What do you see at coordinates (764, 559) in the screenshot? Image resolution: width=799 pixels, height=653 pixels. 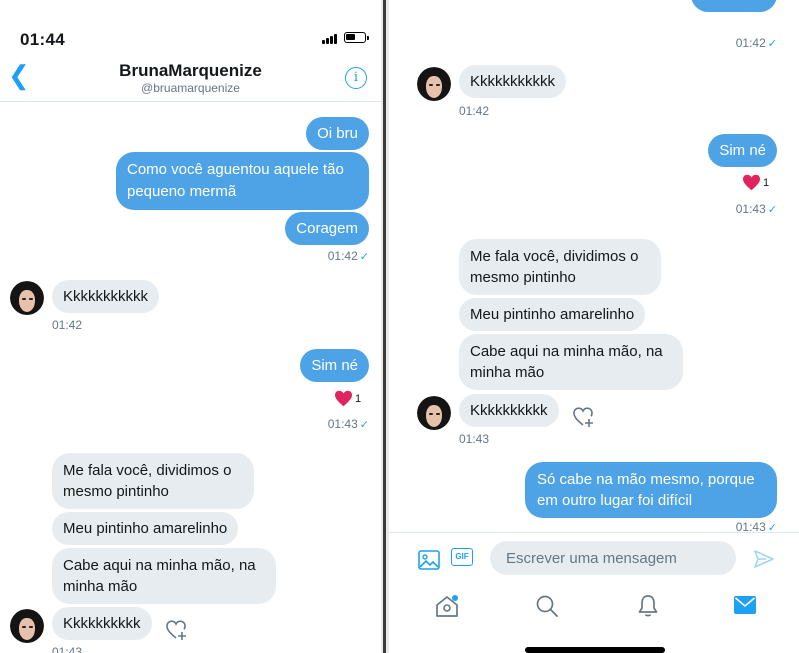 I see `send-icon` at bounding box center [764, 559].